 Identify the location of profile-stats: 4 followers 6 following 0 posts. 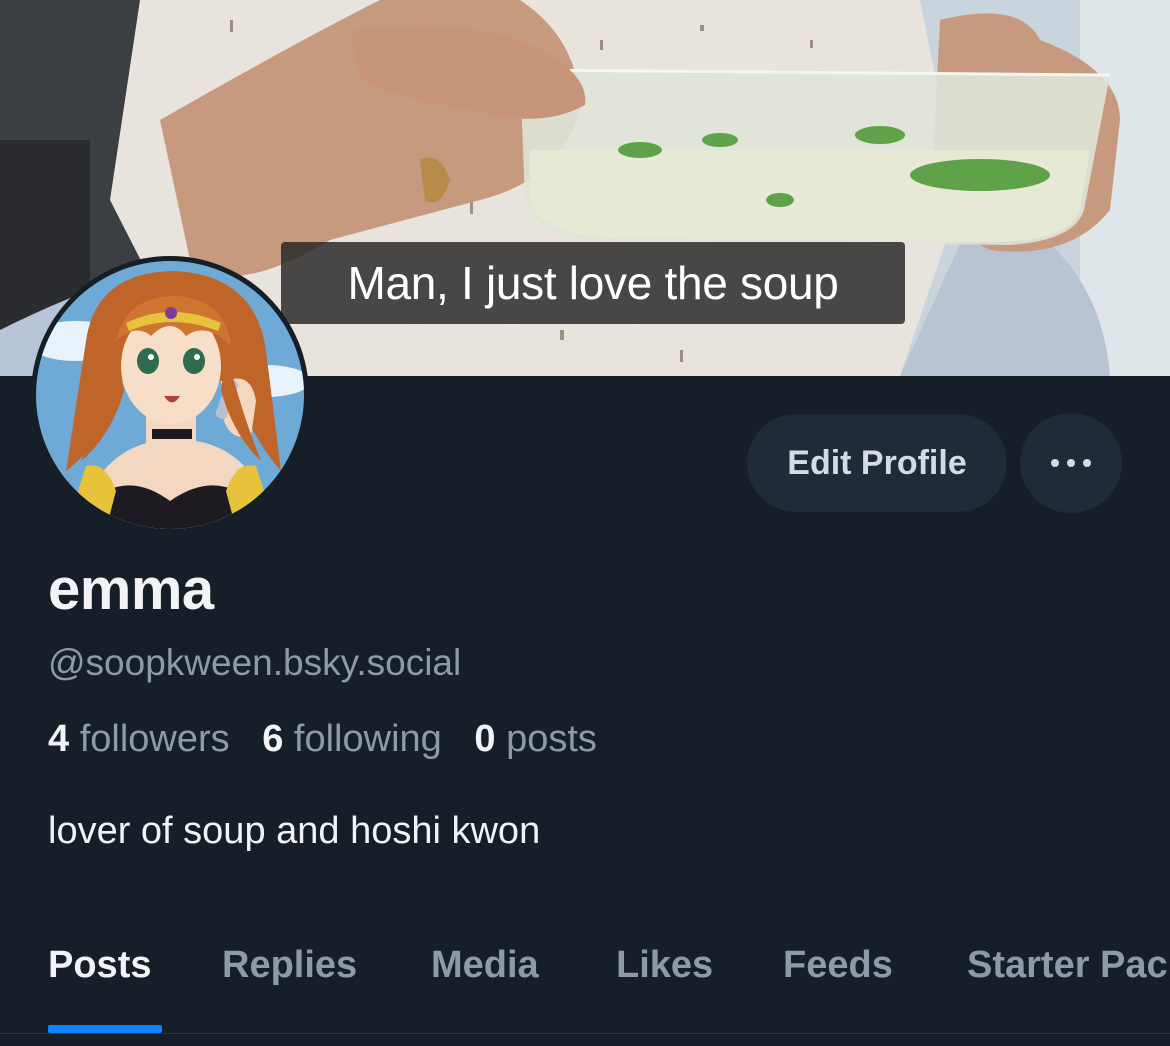
(333, 739).